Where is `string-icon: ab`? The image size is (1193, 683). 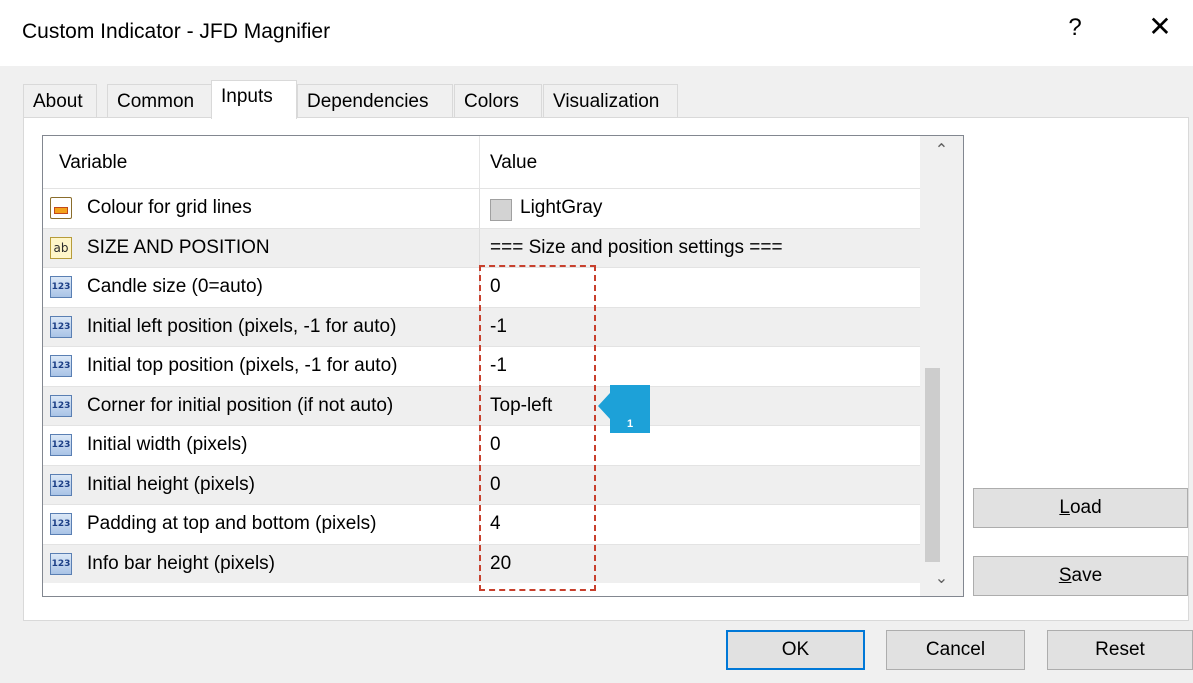
string-icon: ab is located at coordinates (61, 247).